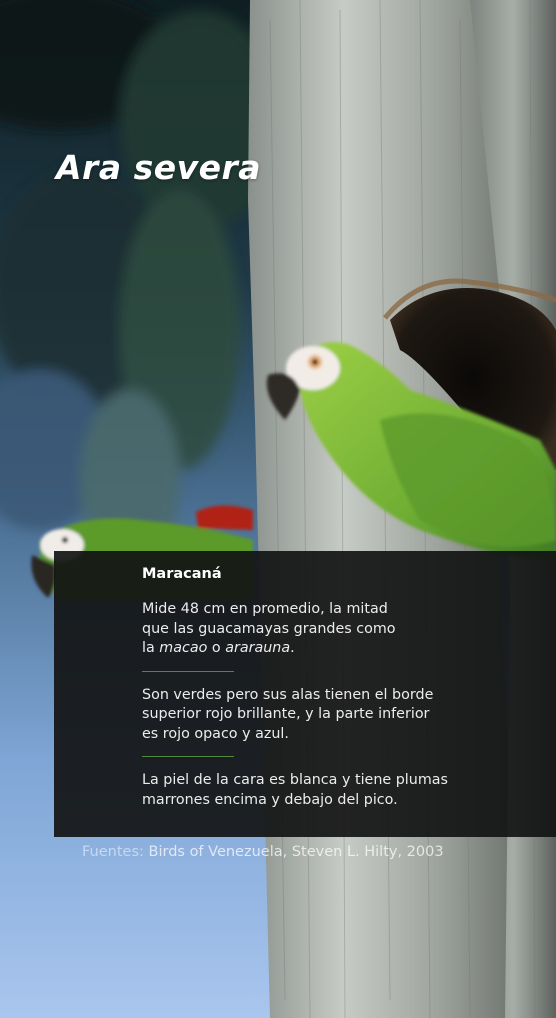 Image resolution: width=556 pixels, height=1018 pixels. I want to click on sources-label: Fuentes:, so click(113, 852).